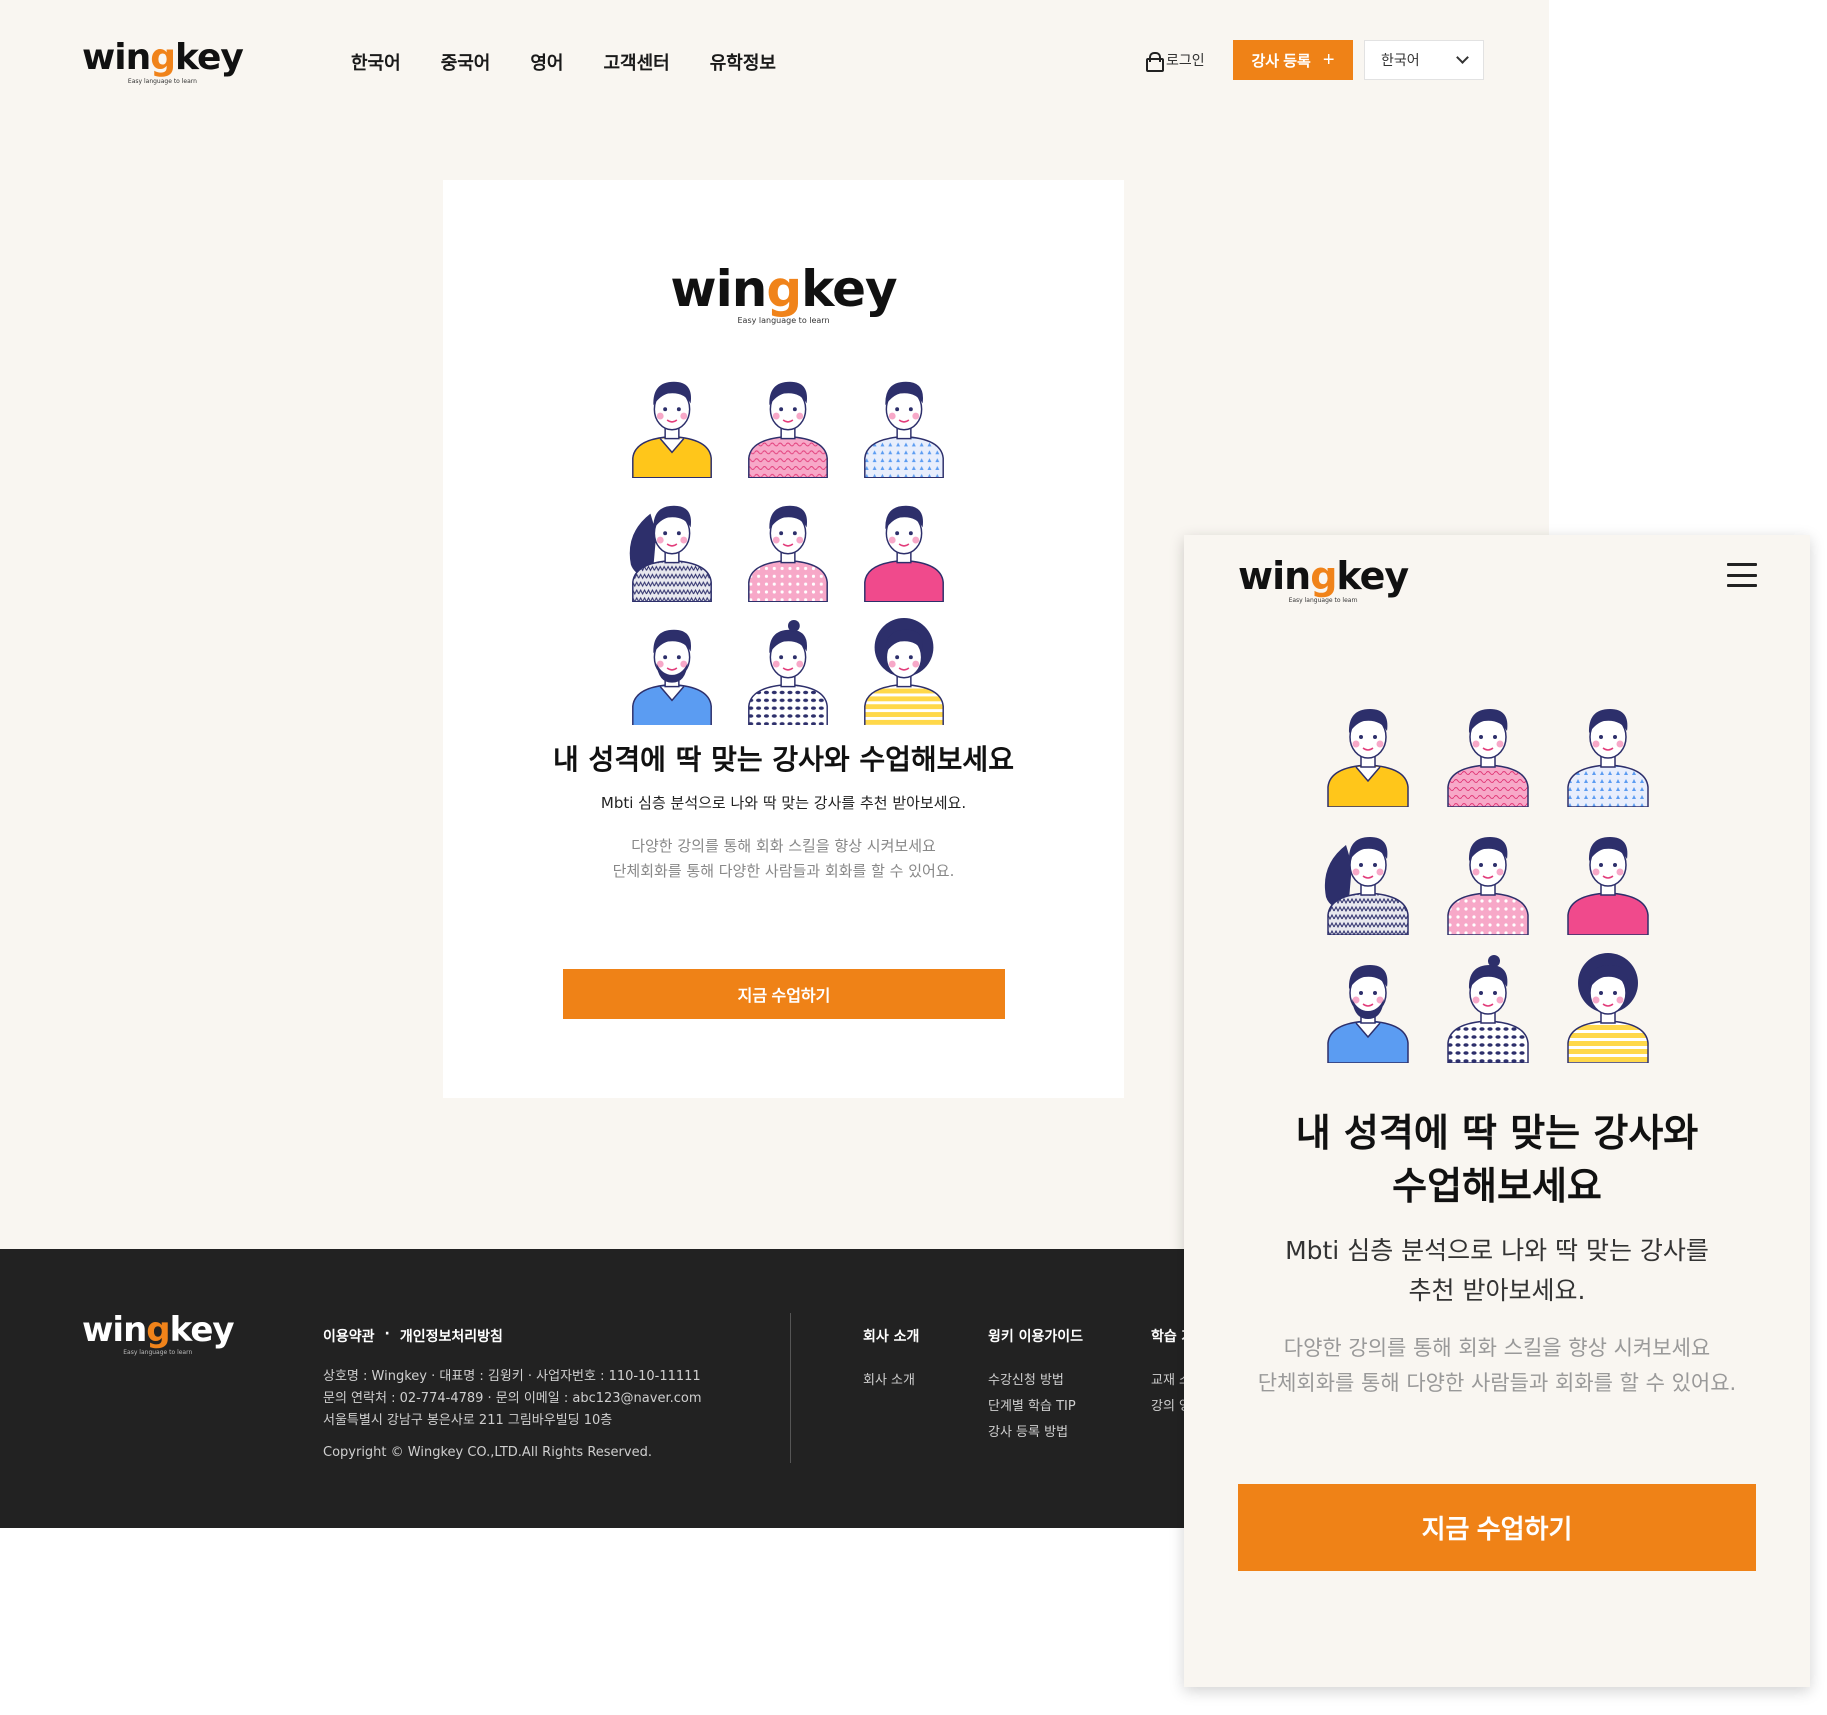 This screenshot has height=1715, width=1827. I want to click on nav-customer-center: 고객센터, so click(637, 62).